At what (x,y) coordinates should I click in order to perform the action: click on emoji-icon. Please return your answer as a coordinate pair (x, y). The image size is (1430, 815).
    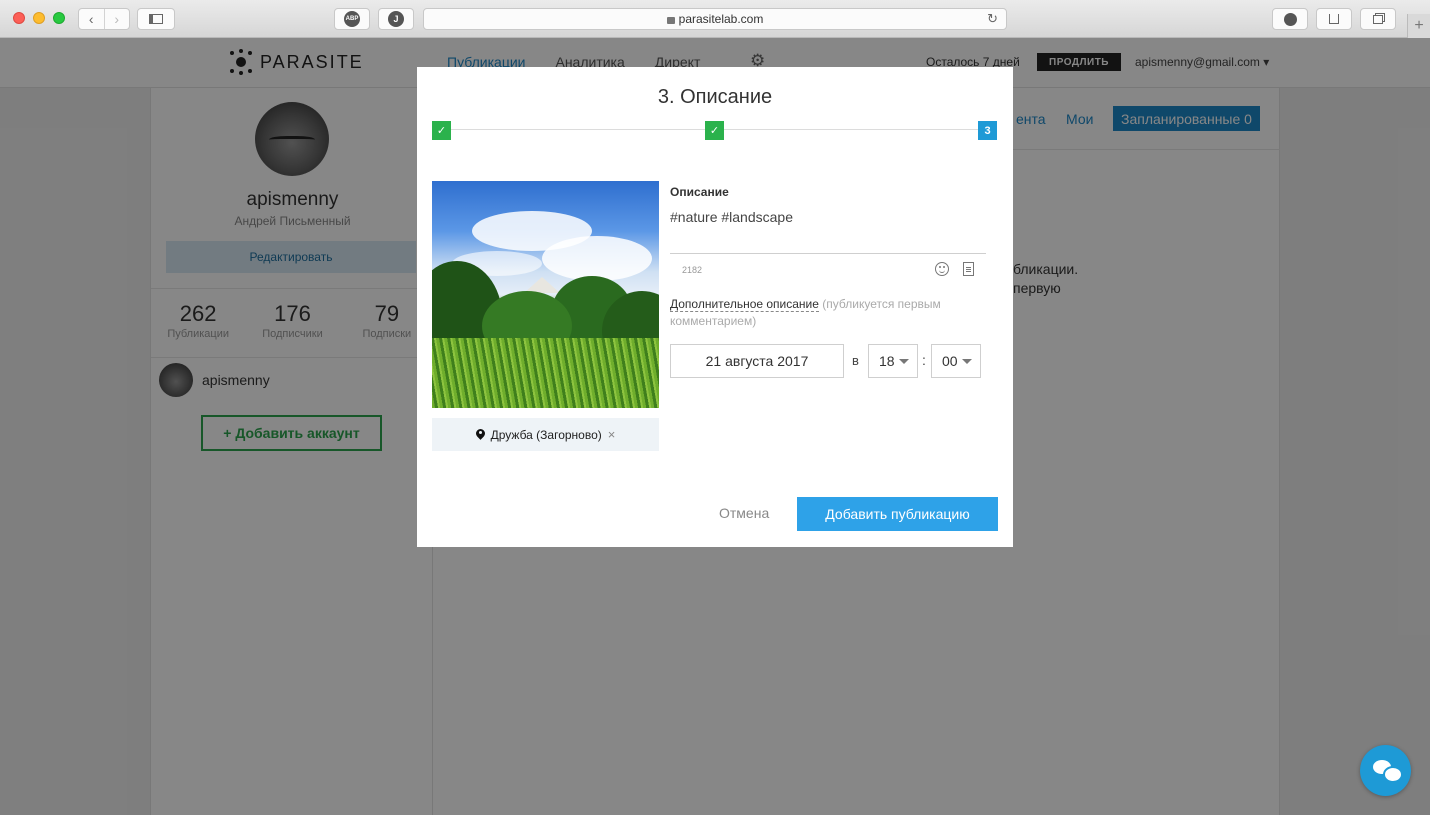
    Looking at the image, I should click on (942, 269).